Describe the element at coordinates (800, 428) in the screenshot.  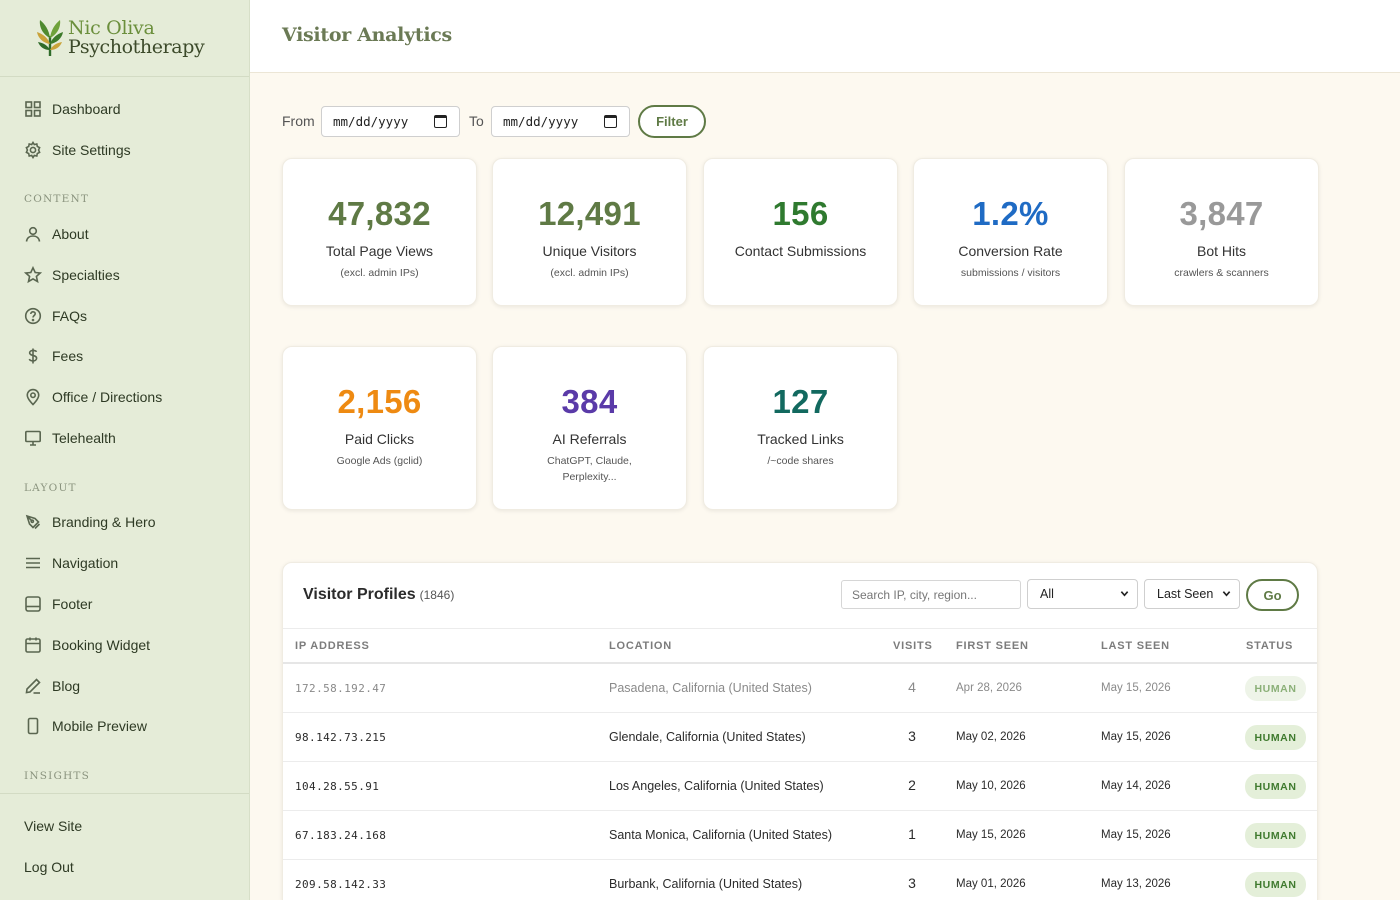
I see `stat-card-tracked-links: 127 Tracked Links /~code shares` at that location.